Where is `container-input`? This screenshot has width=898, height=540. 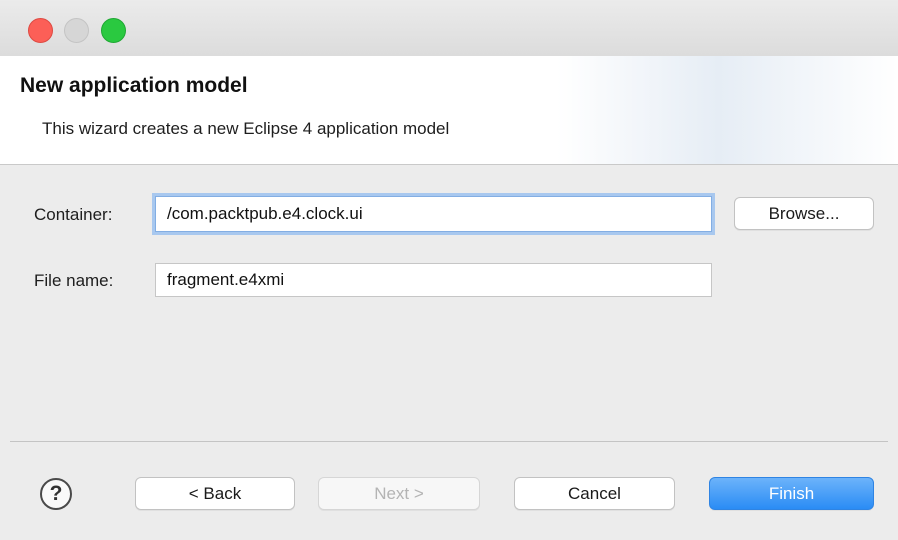 container-input is located at coordinates (433, 214).